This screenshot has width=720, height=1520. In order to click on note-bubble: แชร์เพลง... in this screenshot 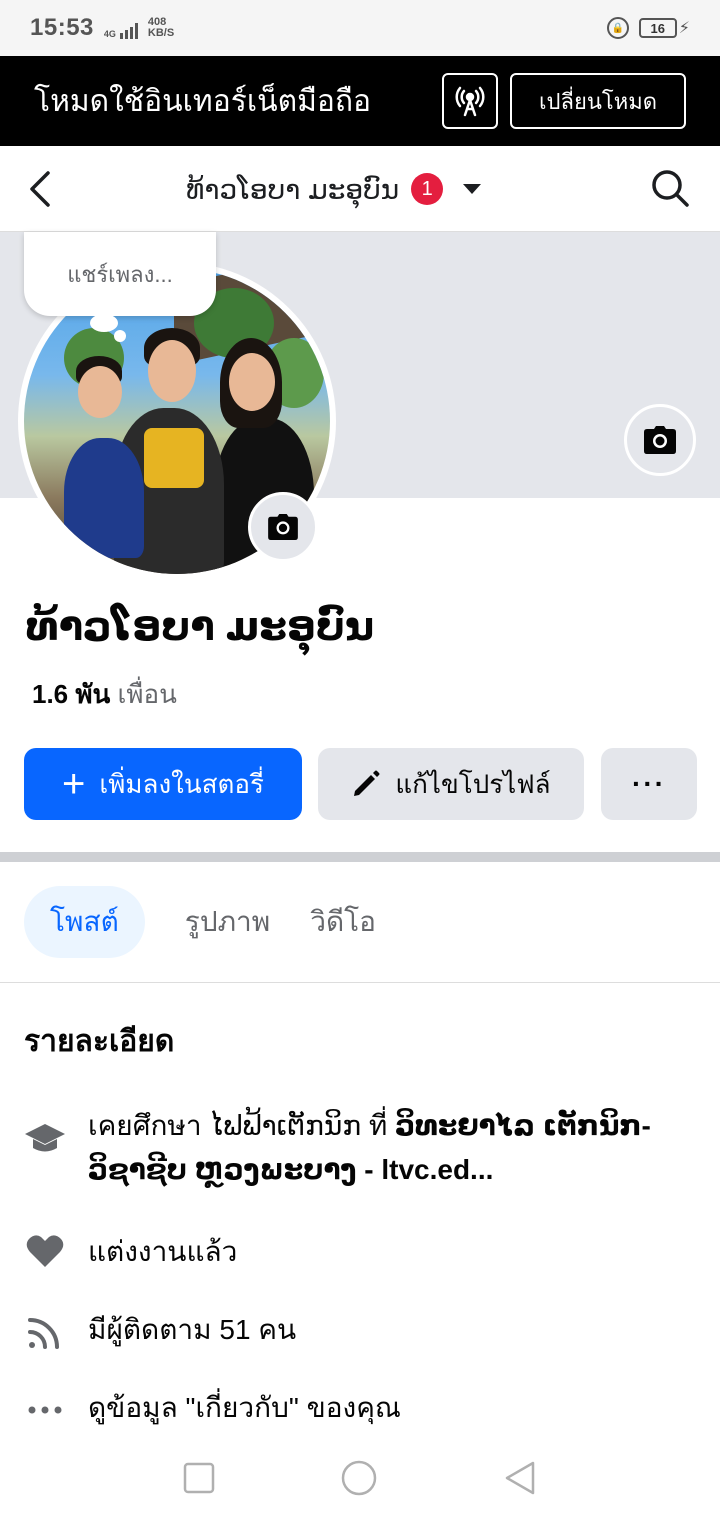, I will do `click(120, 274)`.